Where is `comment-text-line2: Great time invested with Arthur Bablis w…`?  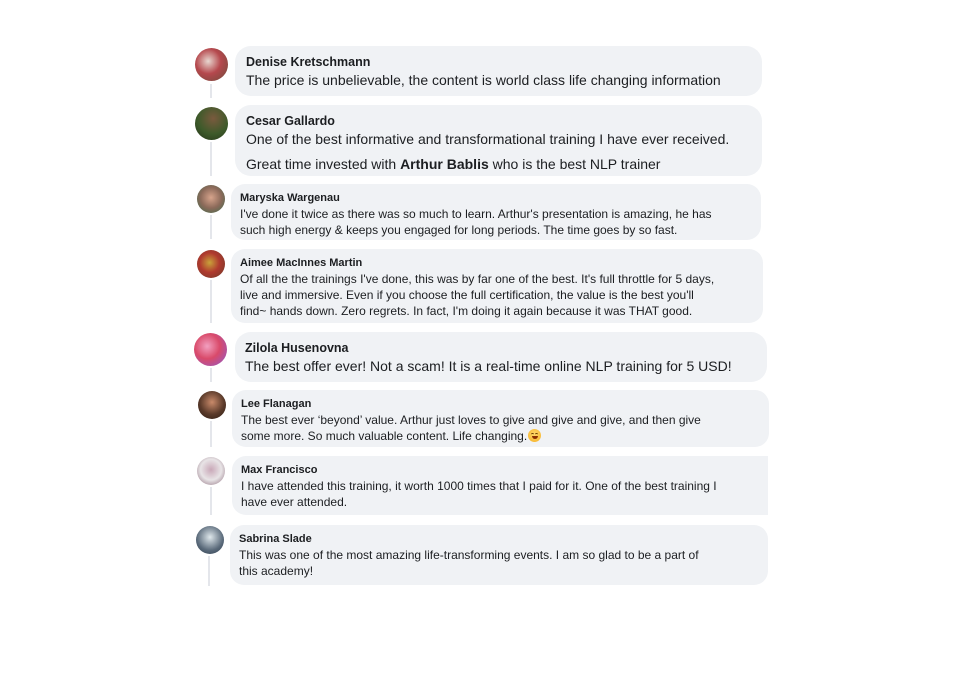 comment-text-line2: Great time invested with Arthur Bablis w… is located at coordinates (453, 164).